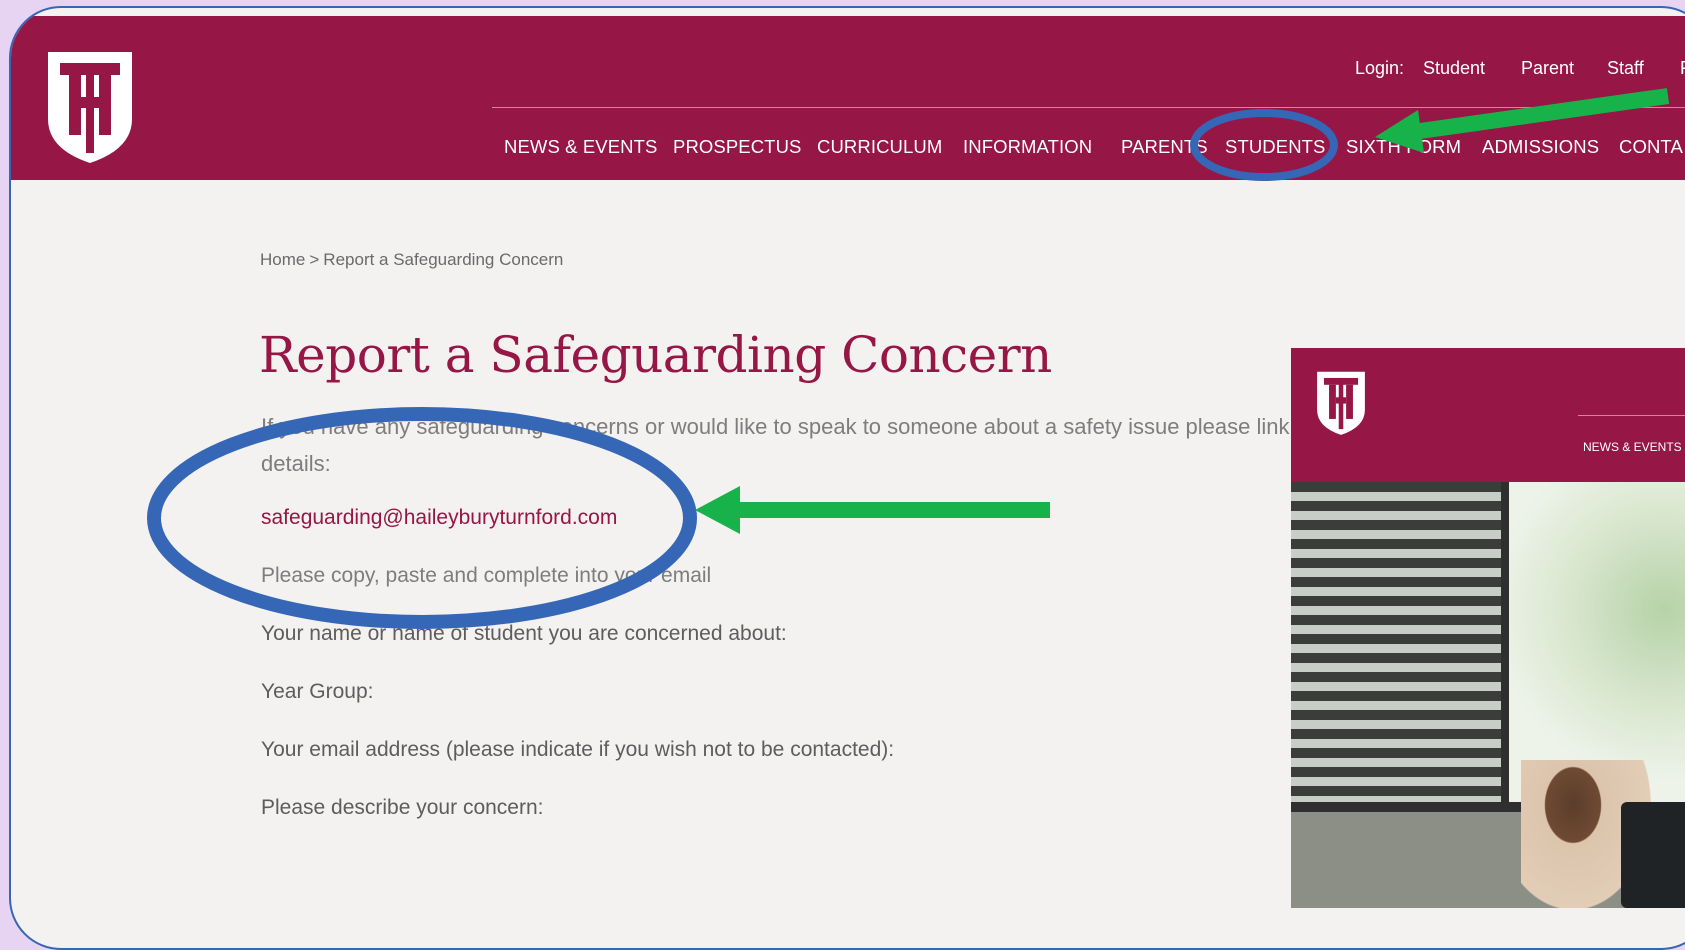 This screenshot has width=1685, height=950. What do you see at coordinates (443, 259) in the screenshot?
I see `breadcrumb-current: Report a Safeguarding Concern` at bounding box center [443, 259].